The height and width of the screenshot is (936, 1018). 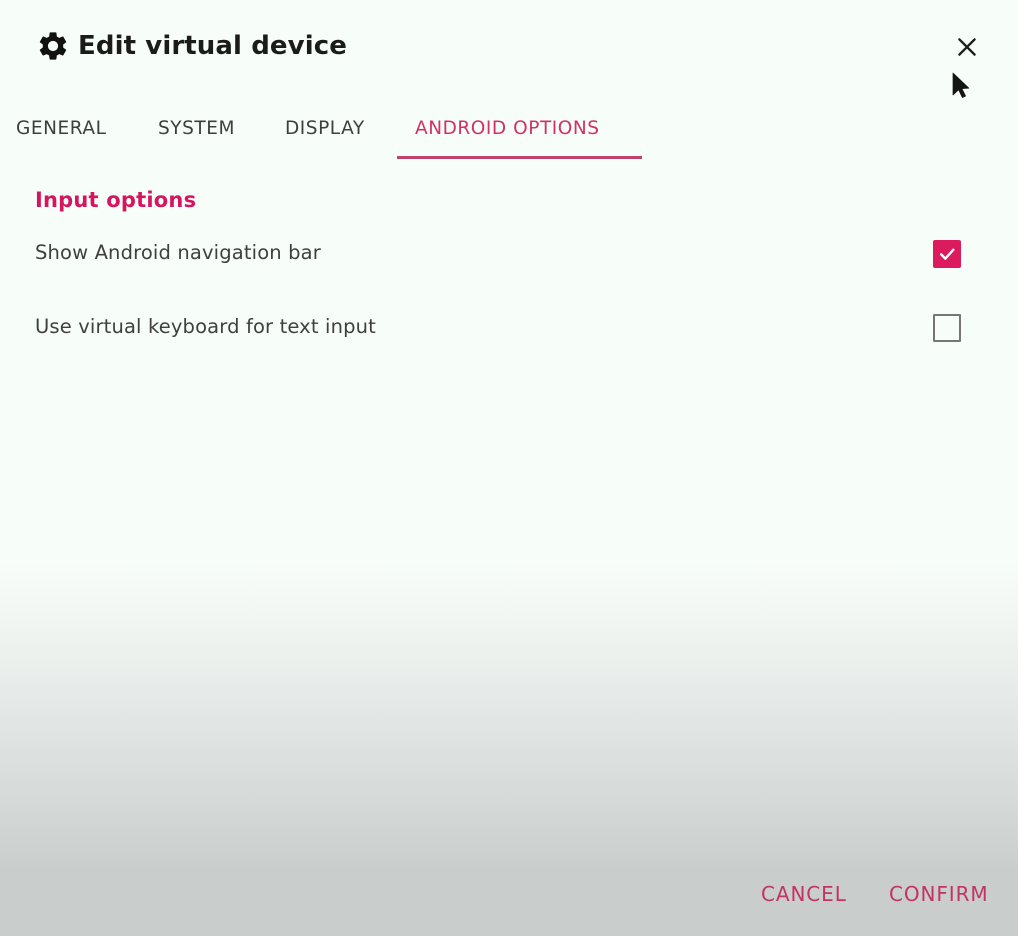 What do you see at coordinates (509, 334) in the screenshot?
I see `option-row-use-virtual-keyboard: Use virtual keyboard for text input` at bounding box center [509, 334].